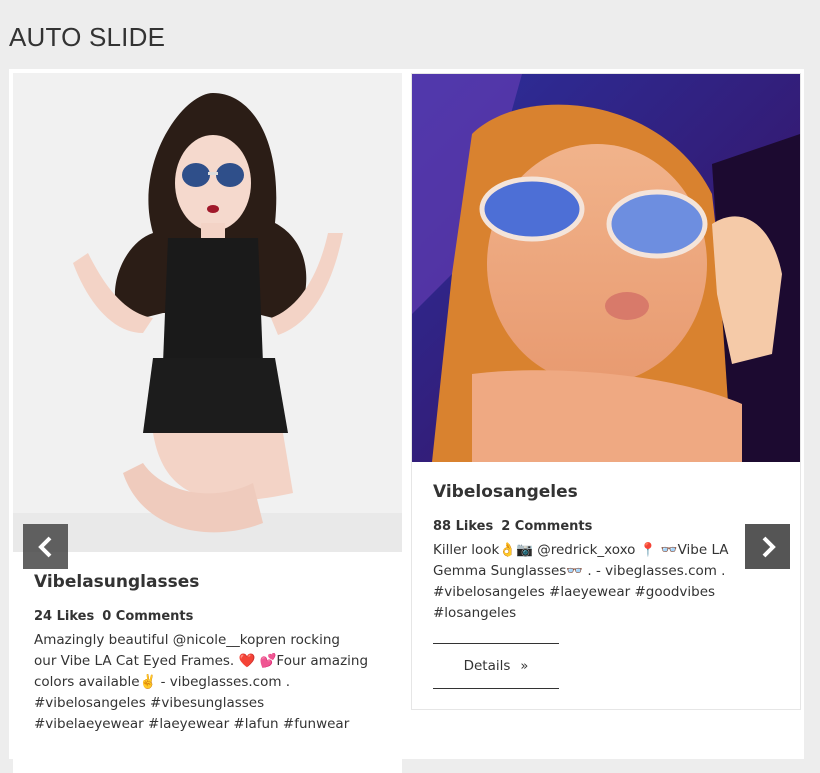 The image size is (820, 773). Describe the element at coordinates (147, 616) in the screenshot. I see `comments-count: 0 Comments` at that location.